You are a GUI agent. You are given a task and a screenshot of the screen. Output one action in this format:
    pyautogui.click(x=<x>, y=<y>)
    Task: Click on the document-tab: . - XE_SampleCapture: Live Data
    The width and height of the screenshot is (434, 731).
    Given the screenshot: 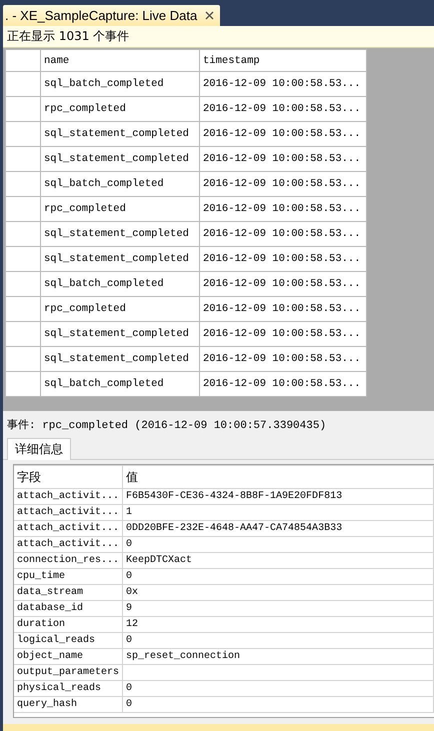 What is the action you would take?
    pyautogui.click(x=111, y=15)
    